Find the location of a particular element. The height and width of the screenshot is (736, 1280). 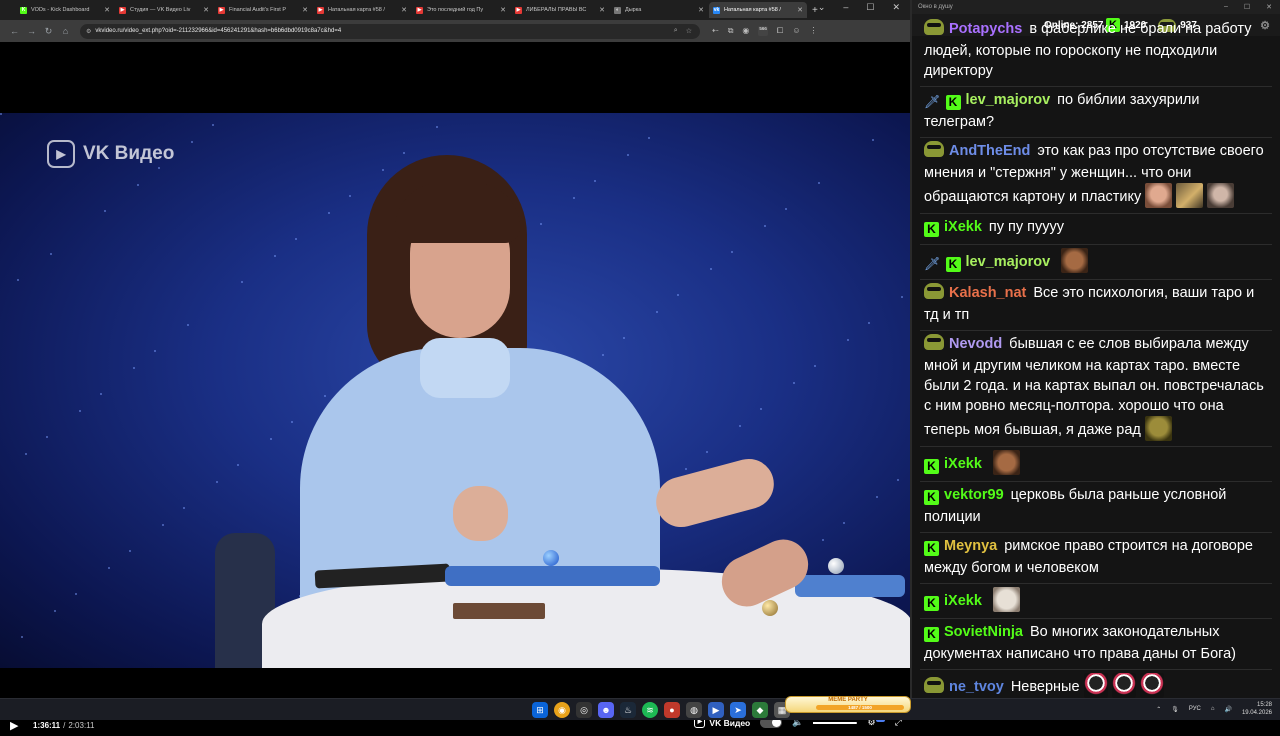

tab-label: Натальная карта #58 / is located at coordinates (356, 10).